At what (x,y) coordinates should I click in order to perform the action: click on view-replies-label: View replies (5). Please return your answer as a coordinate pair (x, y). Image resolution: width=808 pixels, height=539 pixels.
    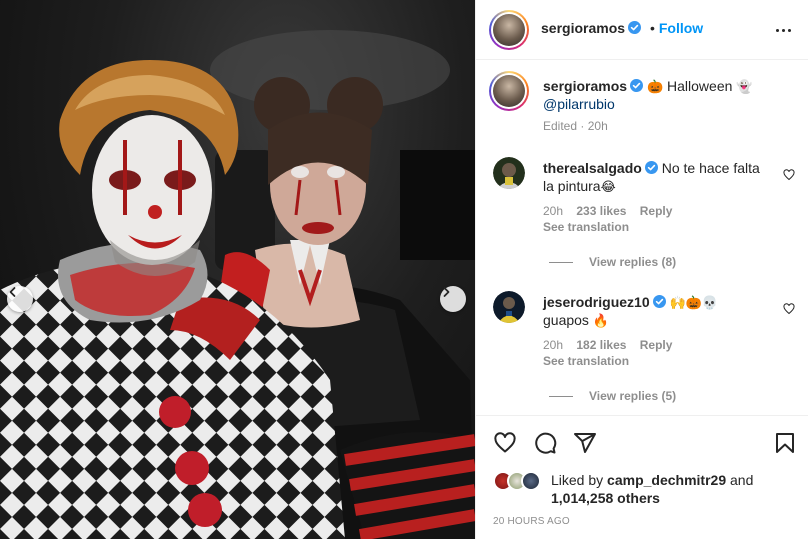
    Looking at the image, I should click on (633, 396).